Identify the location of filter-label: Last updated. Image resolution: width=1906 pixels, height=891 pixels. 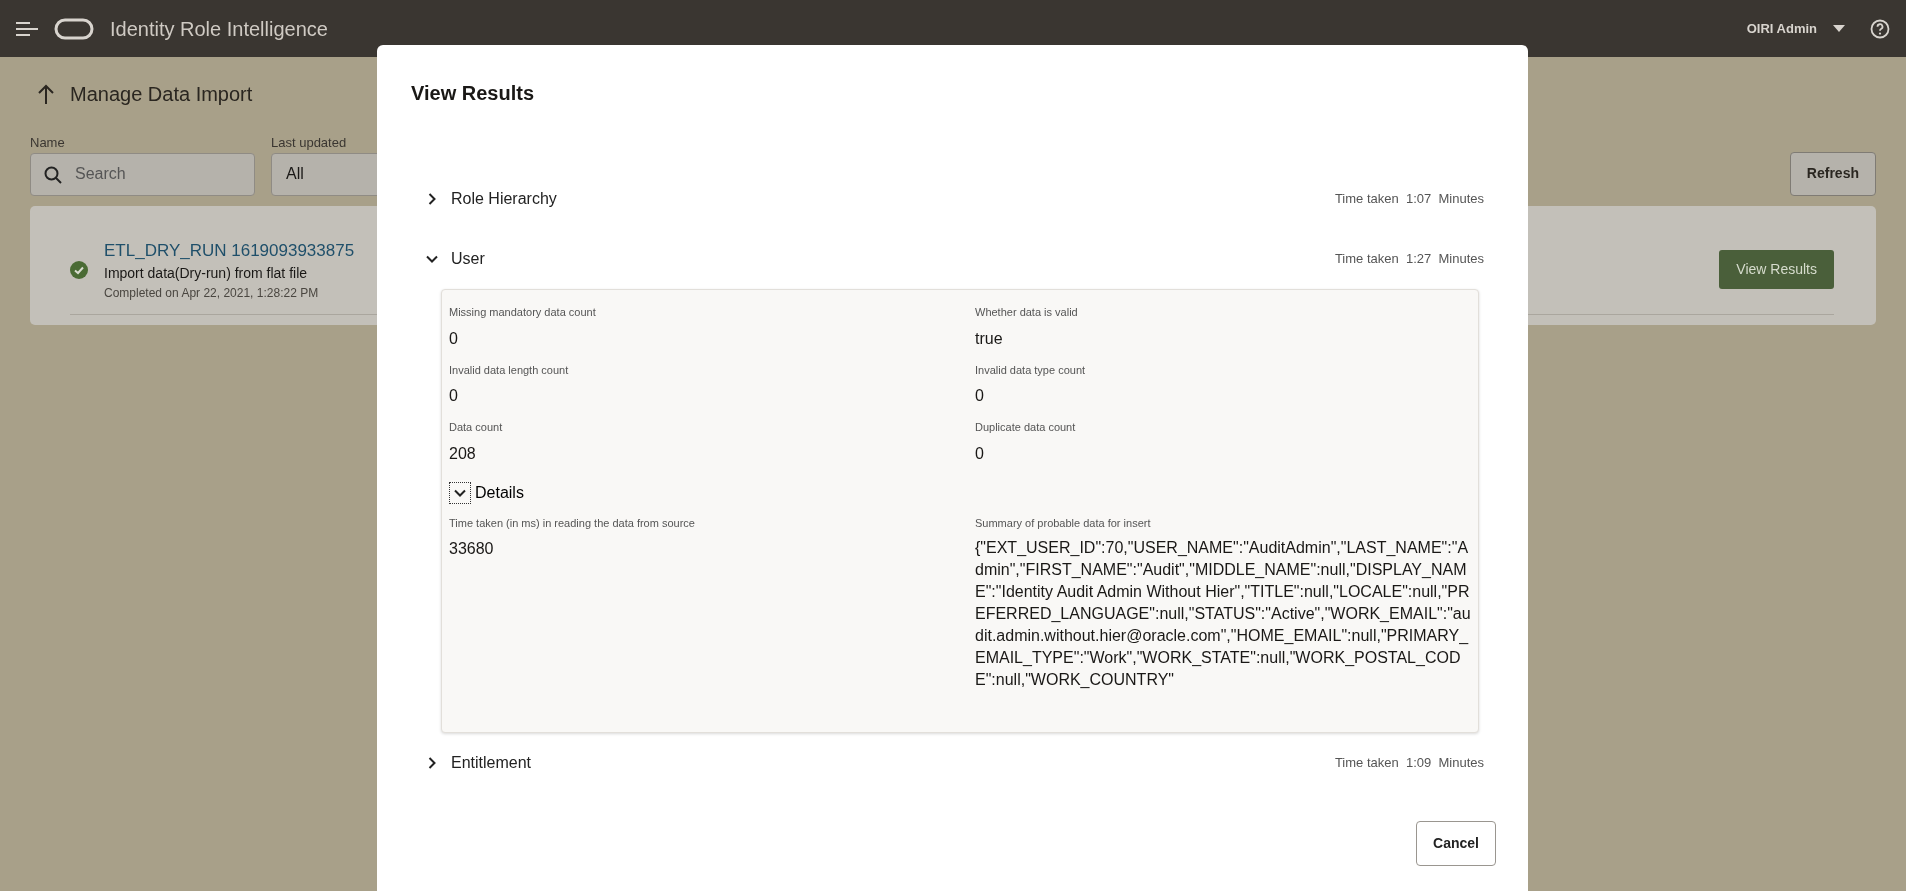
(309, 143).